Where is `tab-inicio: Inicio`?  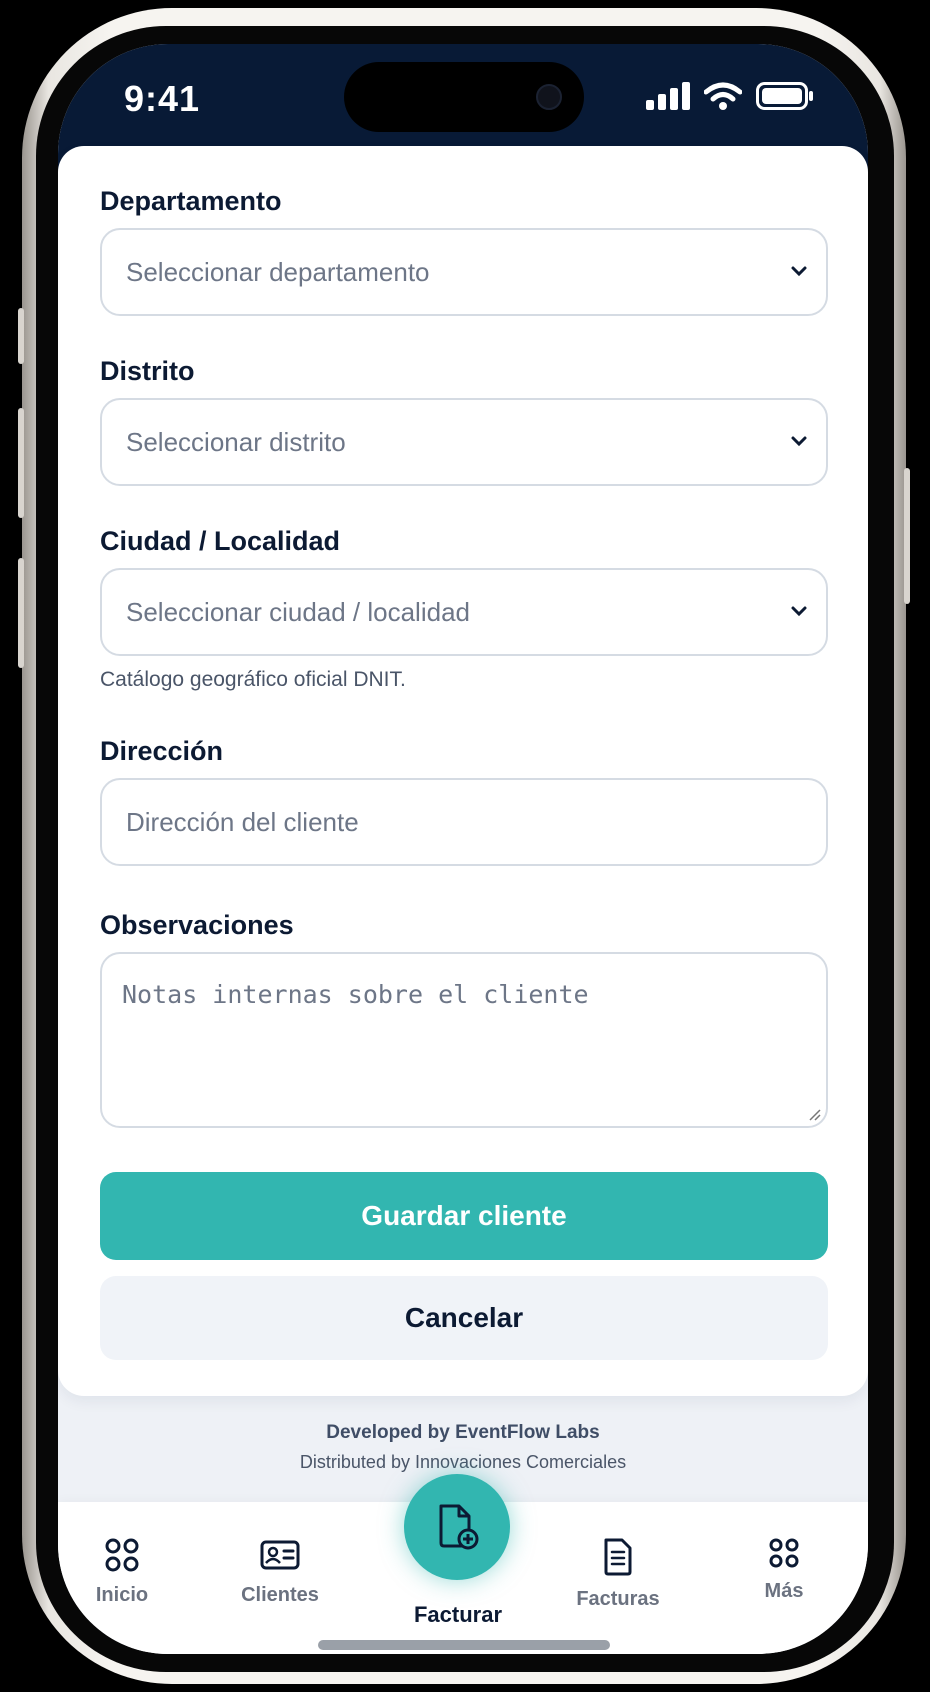 tab-inicio: Inicio is located at coordinates (125, 1572).